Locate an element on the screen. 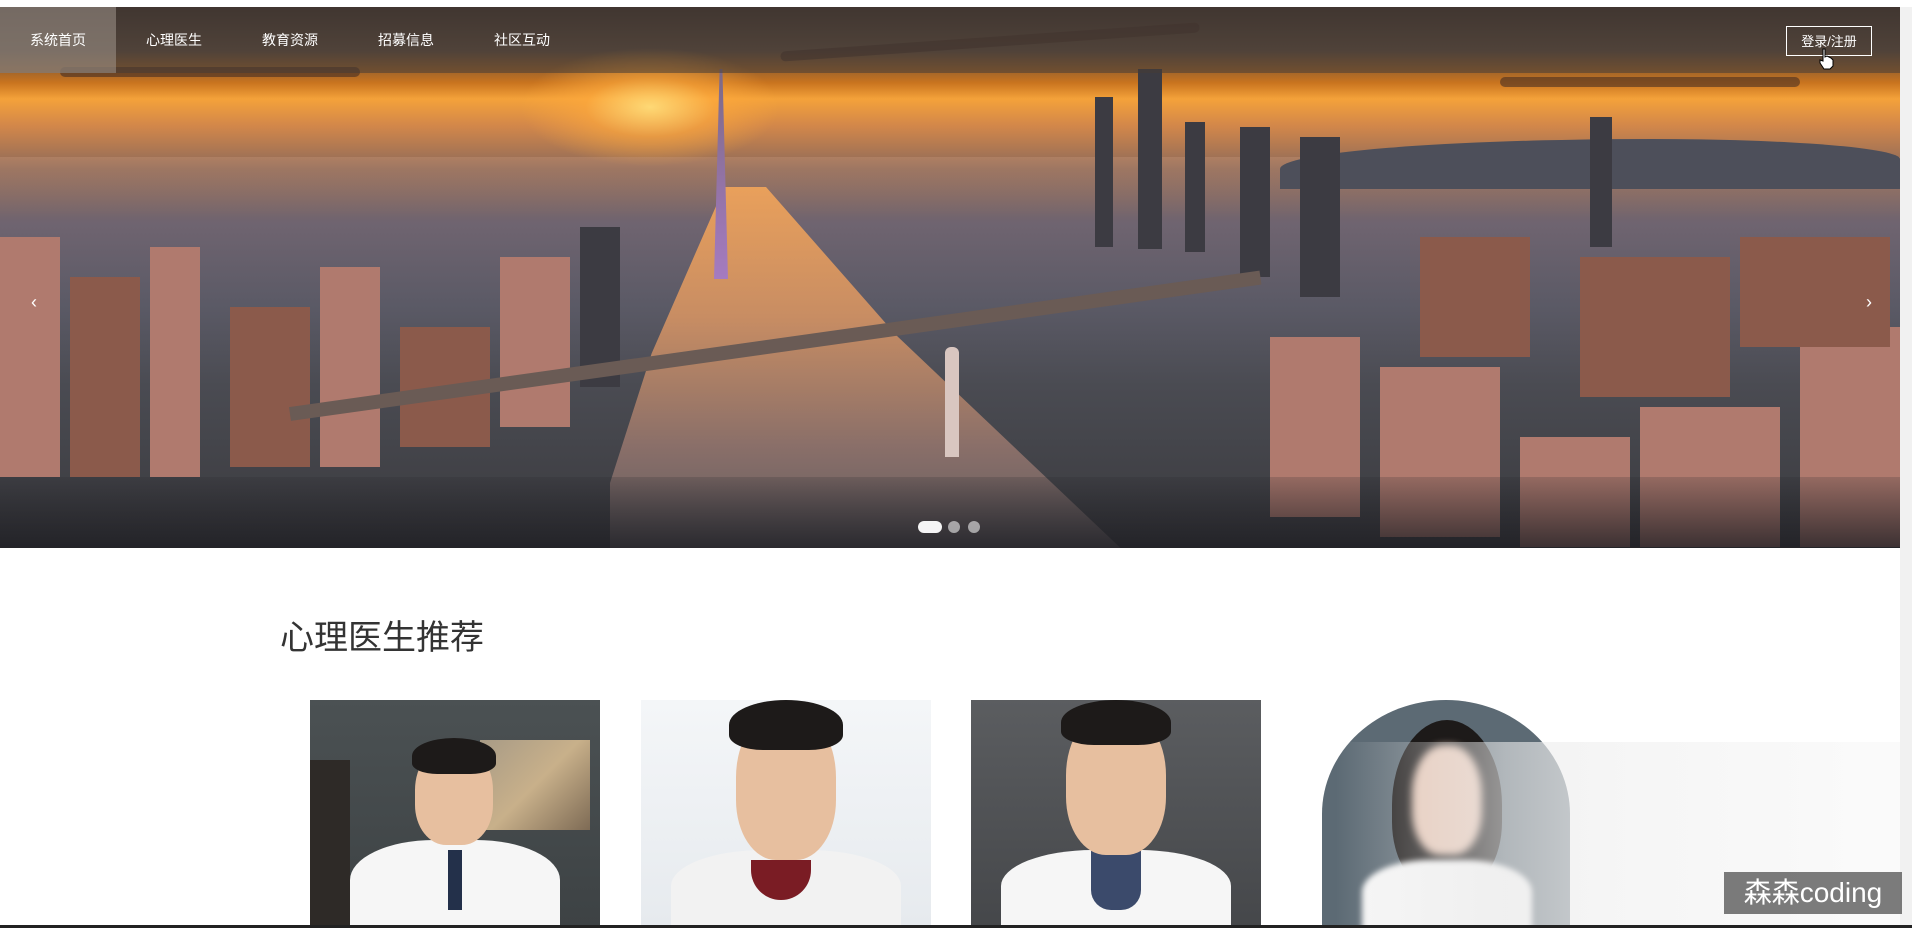 Image resolution: width=1912 pixels, height=928 pixels. scrollbar is located at coordinates (1906, 467).